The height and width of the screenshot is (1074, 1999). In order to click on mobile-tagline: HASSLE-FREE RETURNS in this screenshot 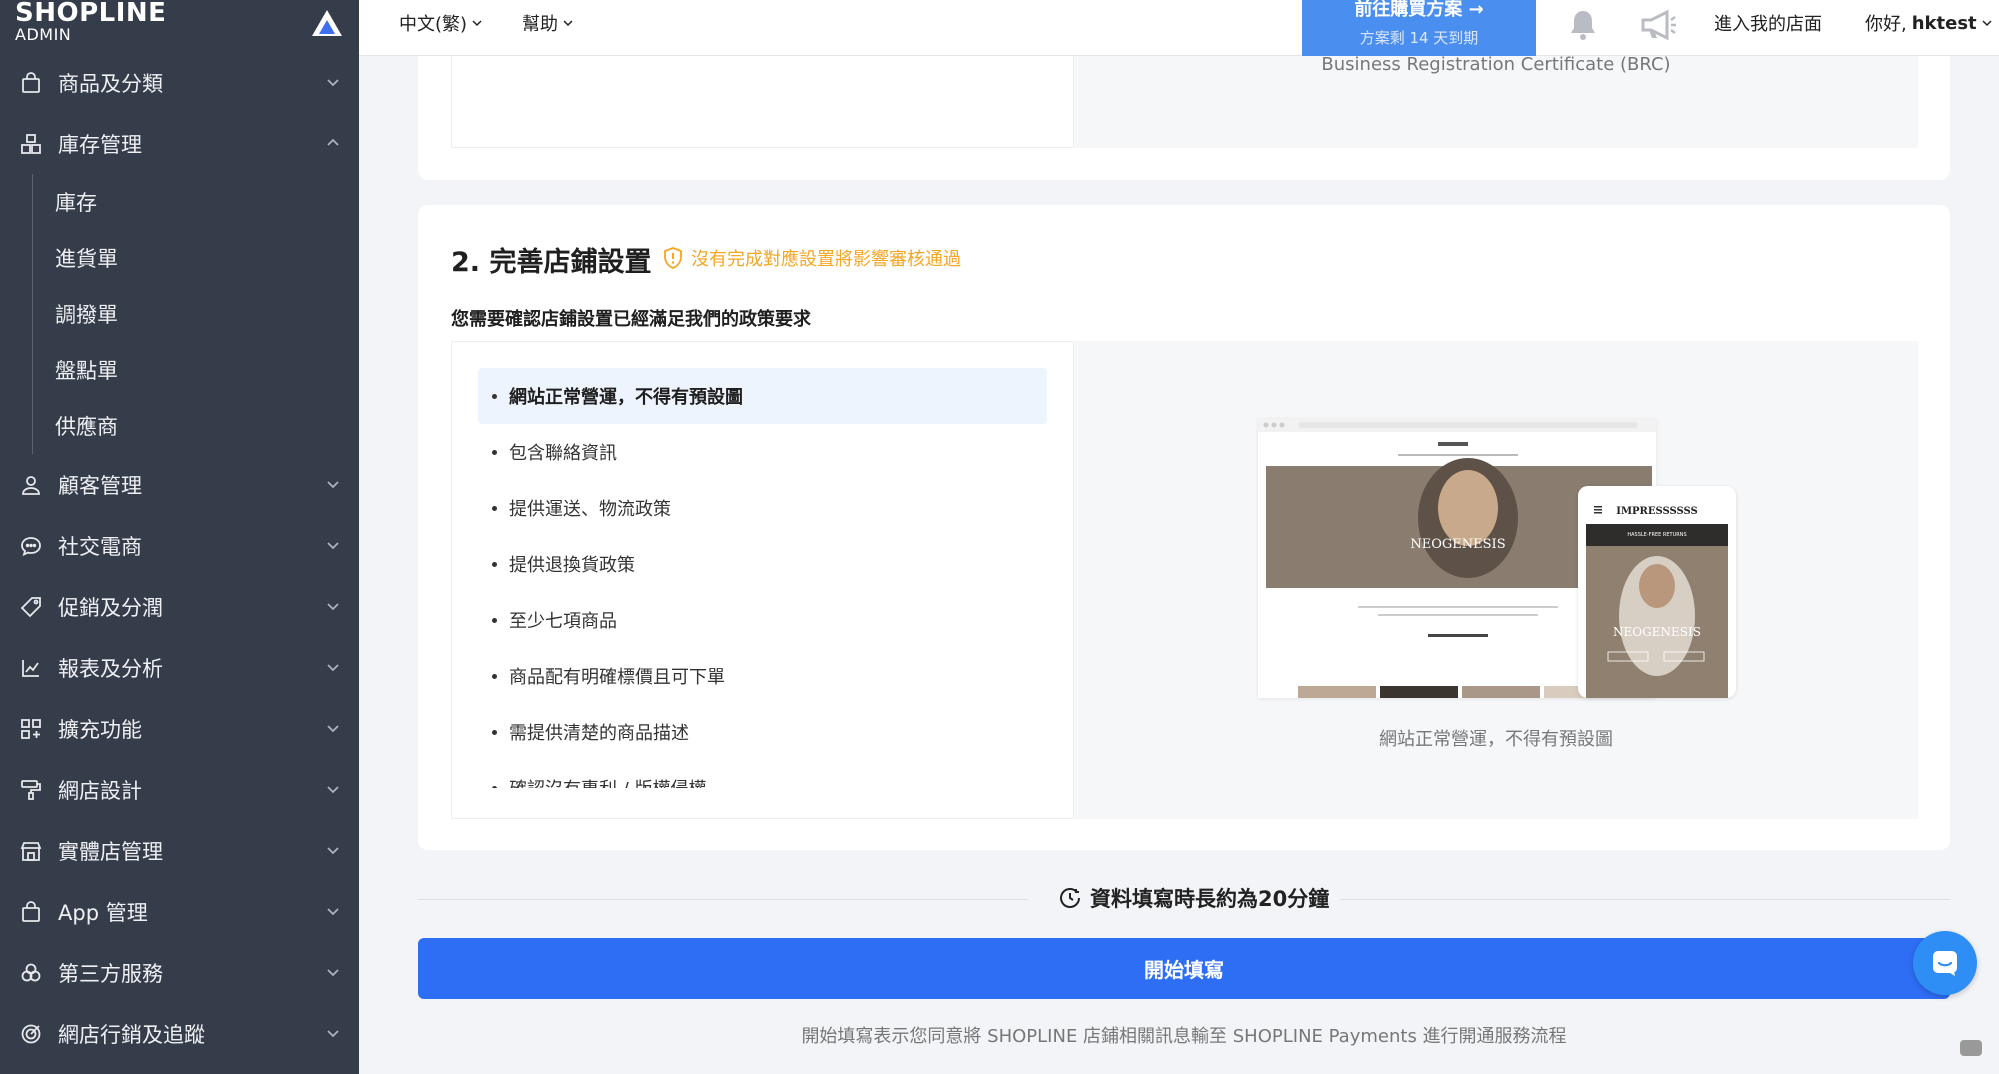, I will do `click(1656, 535)`.